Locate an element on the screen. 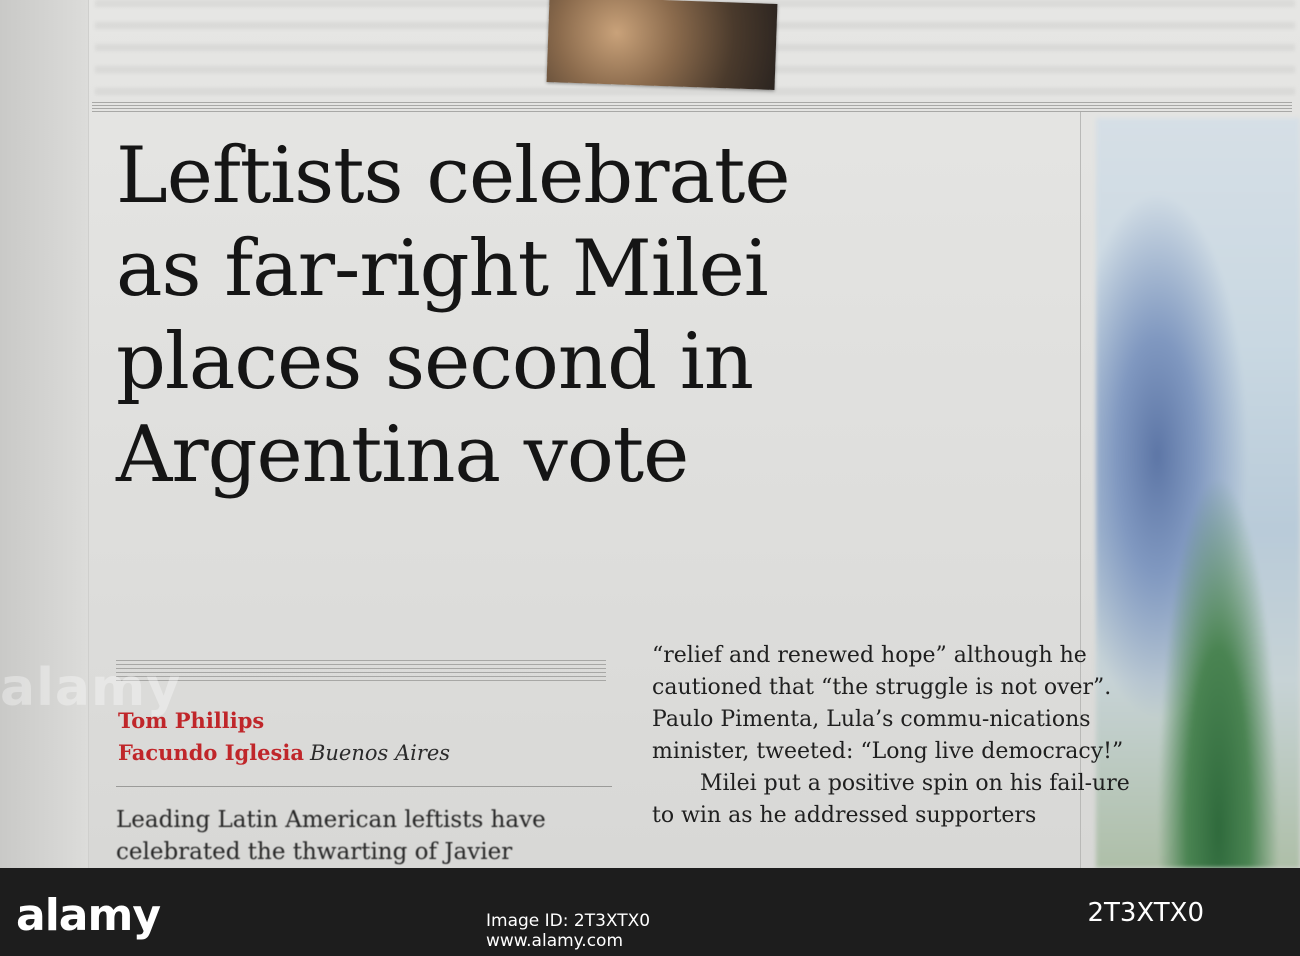 The height and width of the screenshot is (956, 1300). top-thumbnail-image is located at coordinates (662, 45).